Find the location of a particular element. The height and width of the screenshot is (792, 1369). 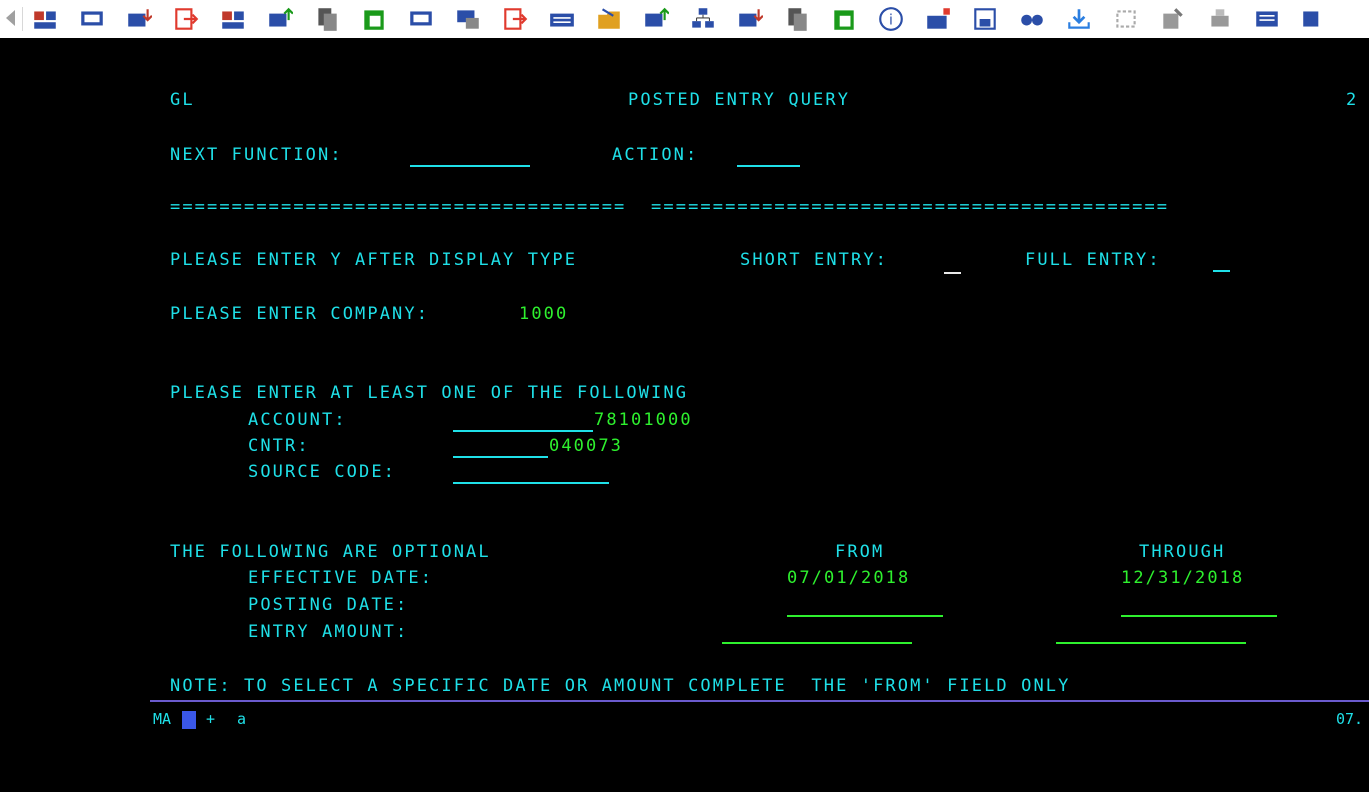

receive-icon is located at coordinates (1079, 19).